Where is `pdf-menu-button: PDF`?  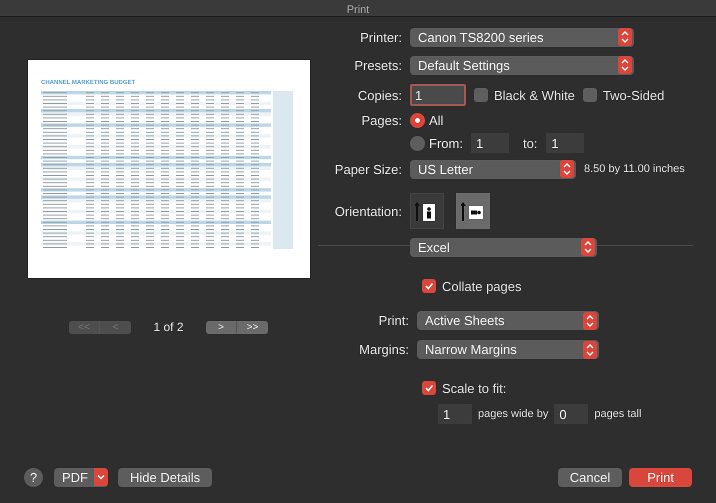
pdf-menu-button: PDF is located at coordinates (81, 477).